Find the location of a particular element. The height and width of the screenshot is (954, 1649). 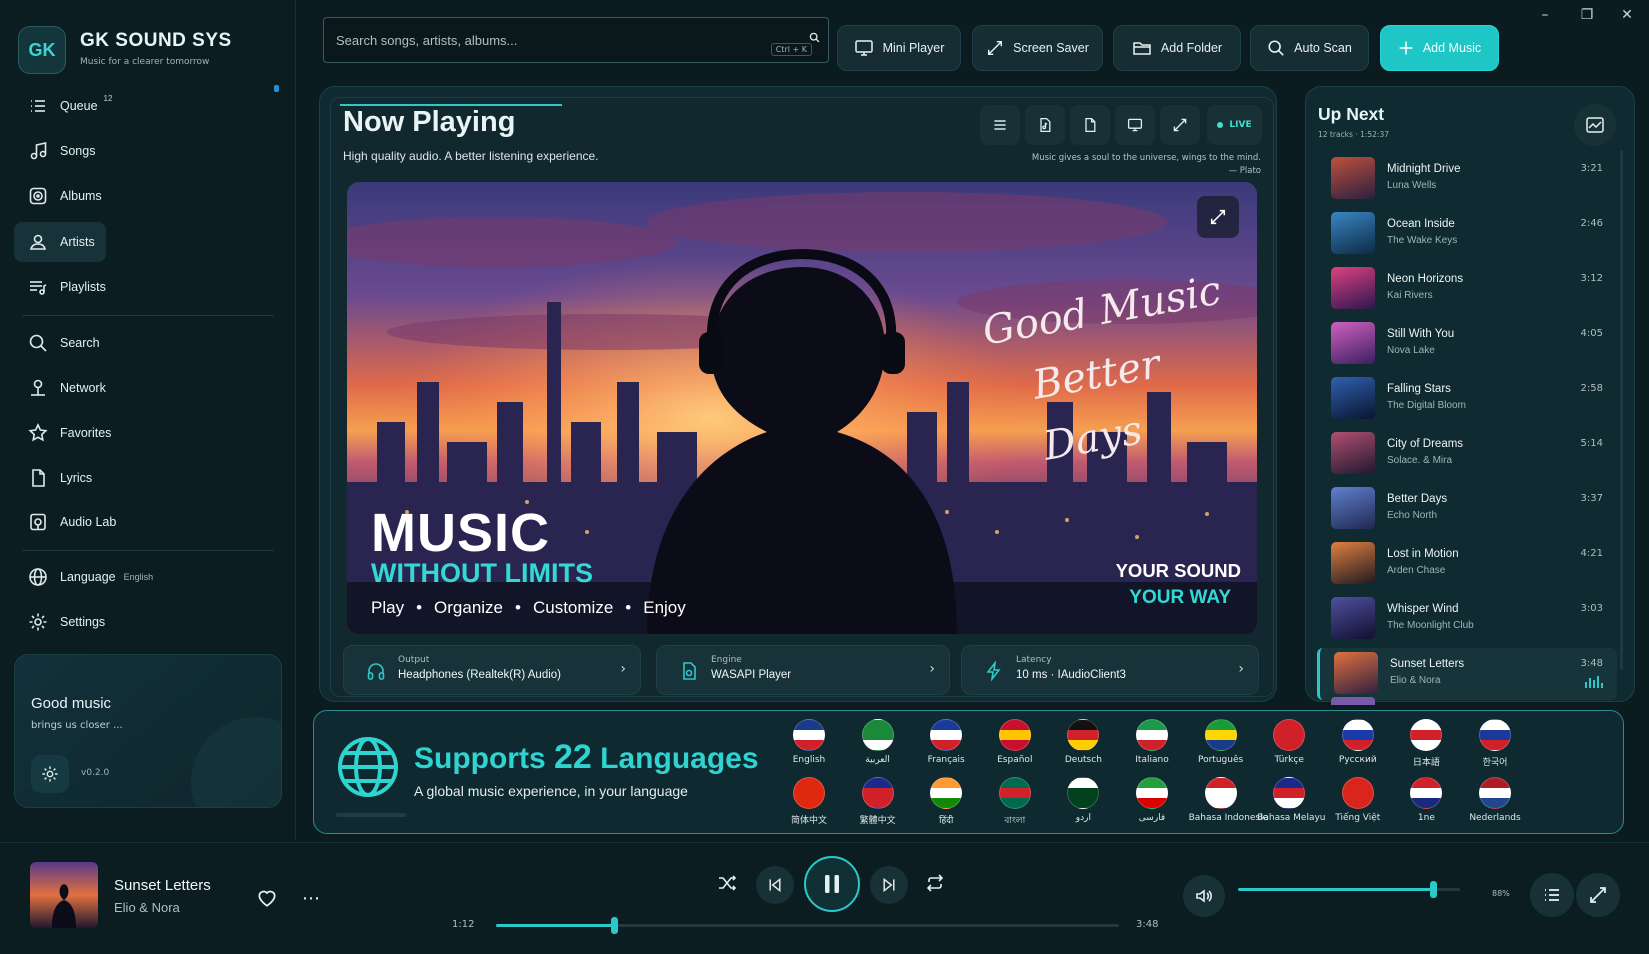

language-option: Italiano is located at coordinates (1152, 742).